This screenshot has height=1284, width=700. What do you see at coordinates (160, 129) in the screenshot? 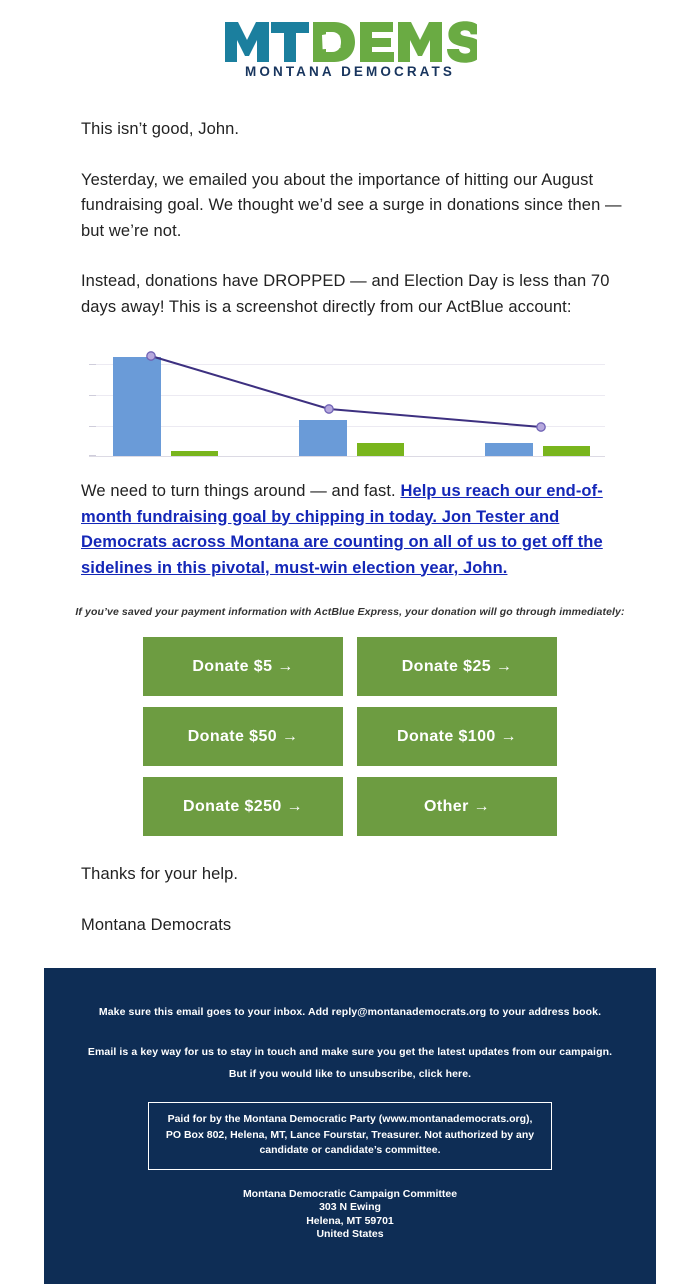
I see `greeting-text: This isn’t good, John.` at bounding box center [160, 129].